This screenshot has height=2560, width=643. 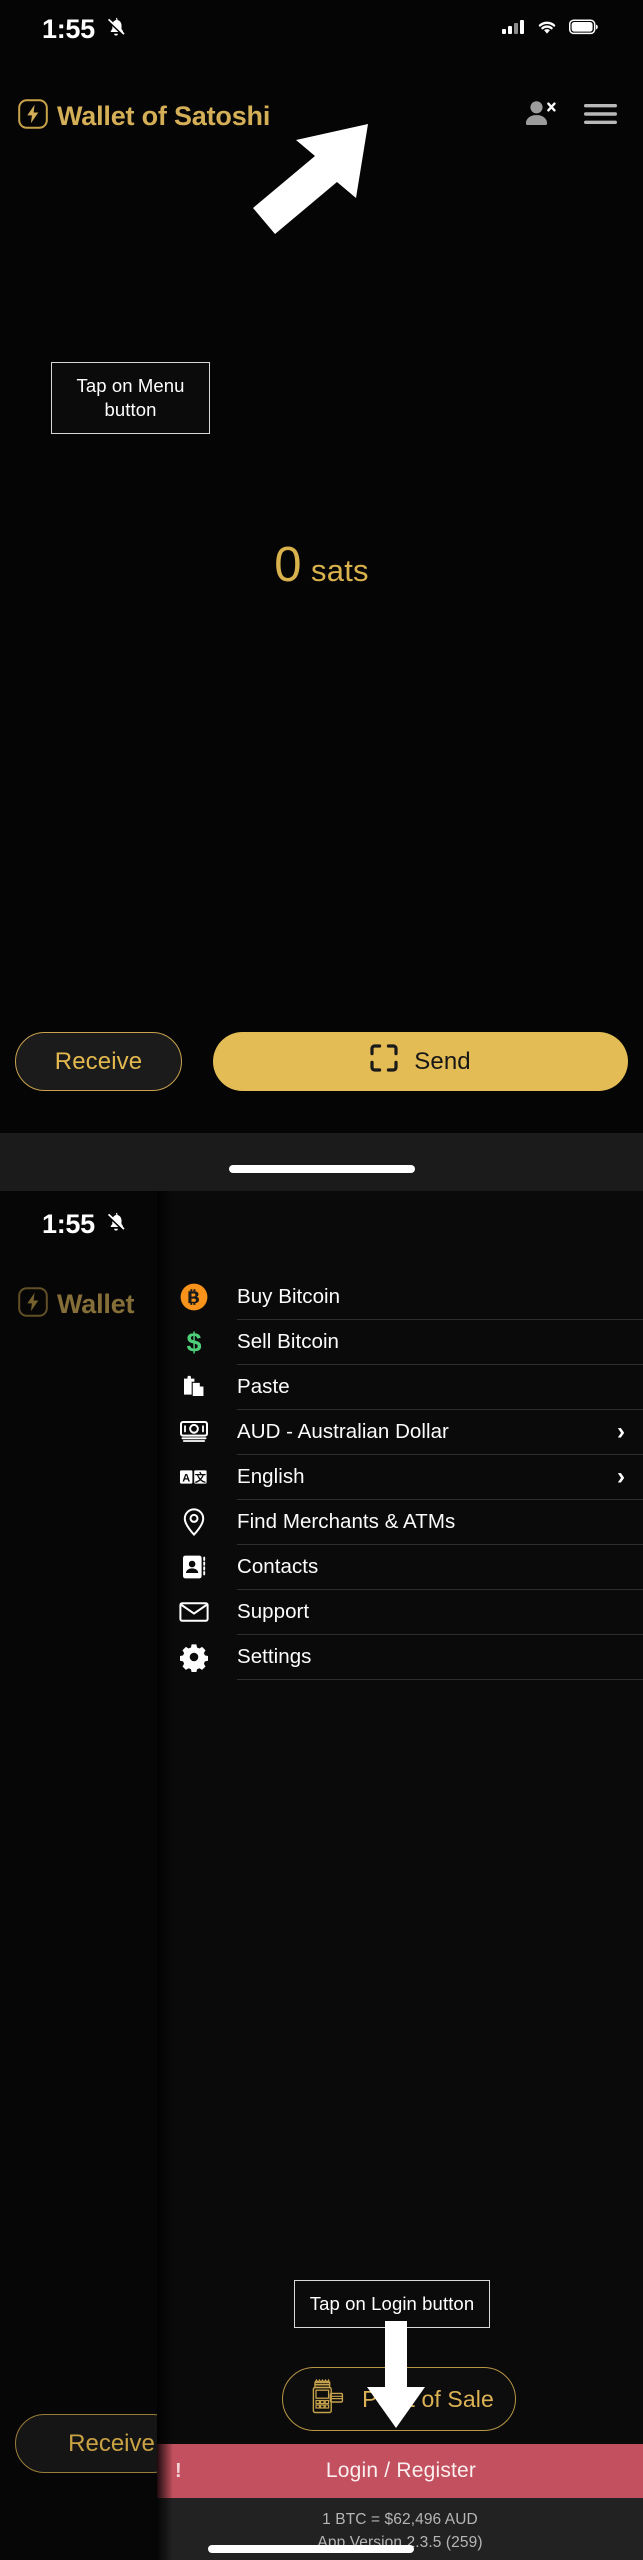 I want to click on menu-item-label: Sell Bitcoin, so click(x=288, y=1341).